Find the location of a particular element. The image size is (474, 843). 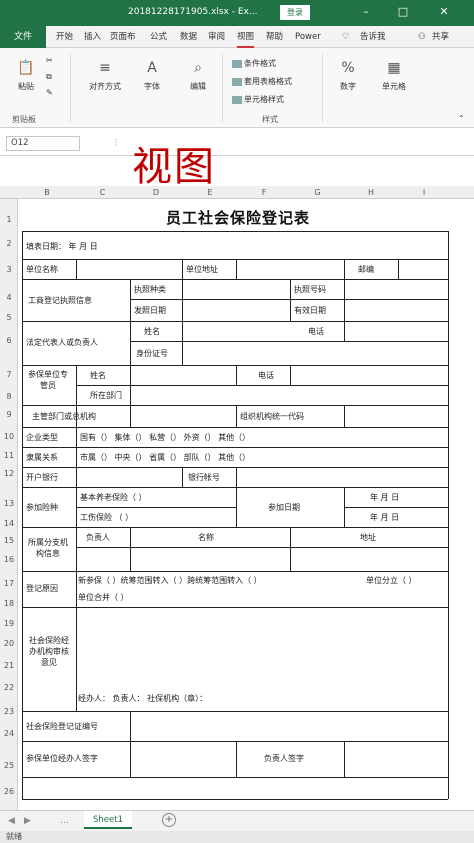

cell-style-icon is located at coordinates (237, 99).